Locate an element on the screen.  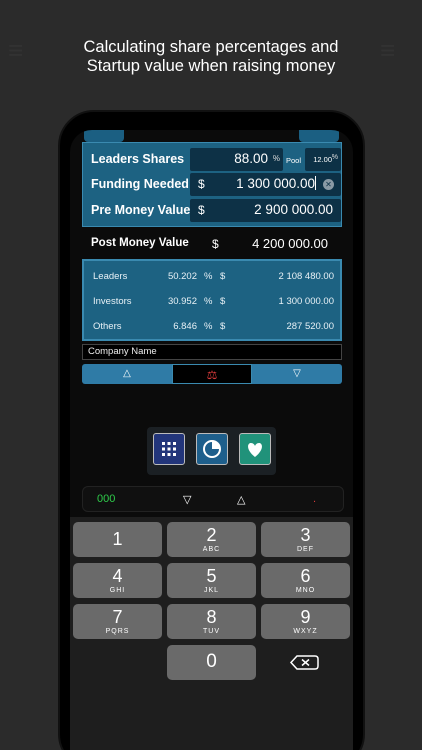
pie-chart-icon is located at coordinates (212, 449).